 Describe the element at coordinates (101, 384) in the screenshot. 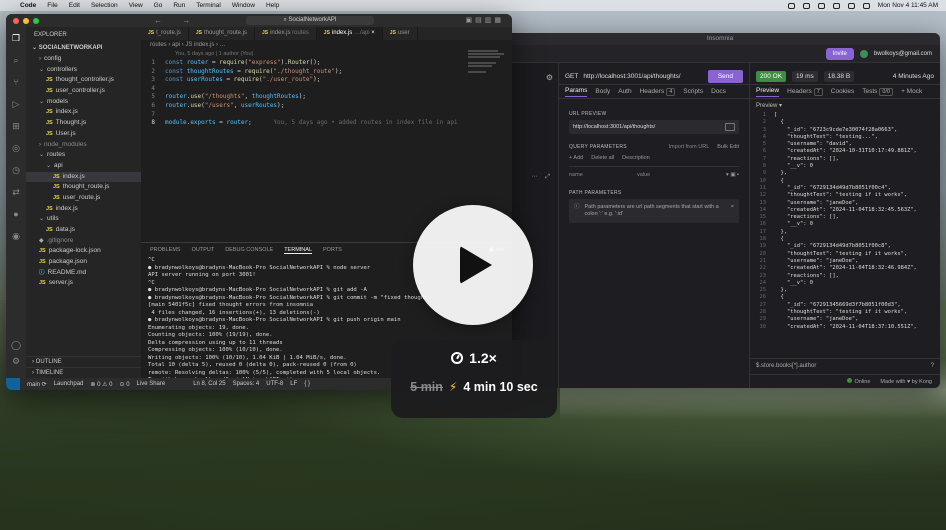

I see `problems-count: ⊗ 0 ⚠ 0` at that location.